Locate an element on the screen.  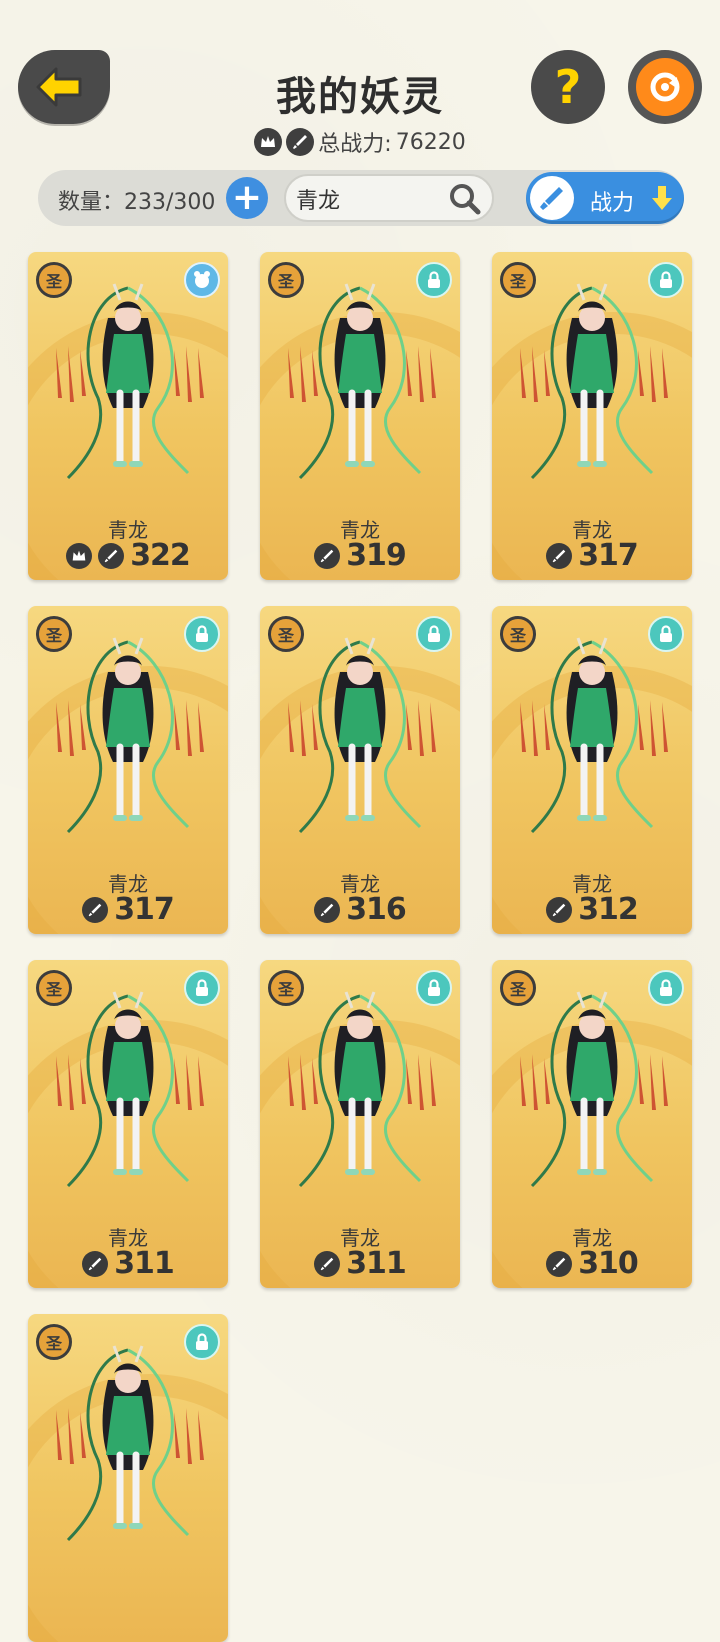
search-icon is located at coordinates (465, 199).